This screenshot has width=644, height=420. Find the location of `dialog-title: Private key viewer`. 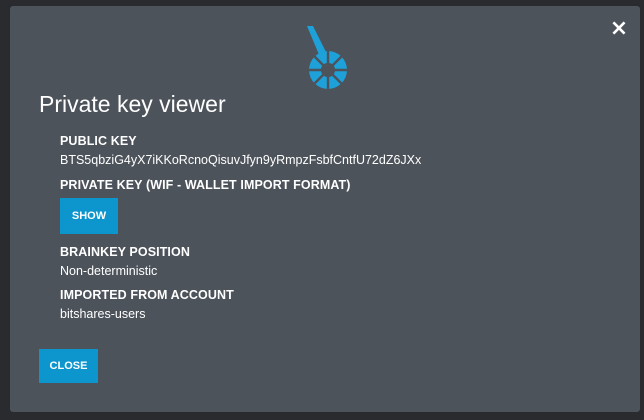

dialog-title: Private key viewer is located at coordinates (132, 104).